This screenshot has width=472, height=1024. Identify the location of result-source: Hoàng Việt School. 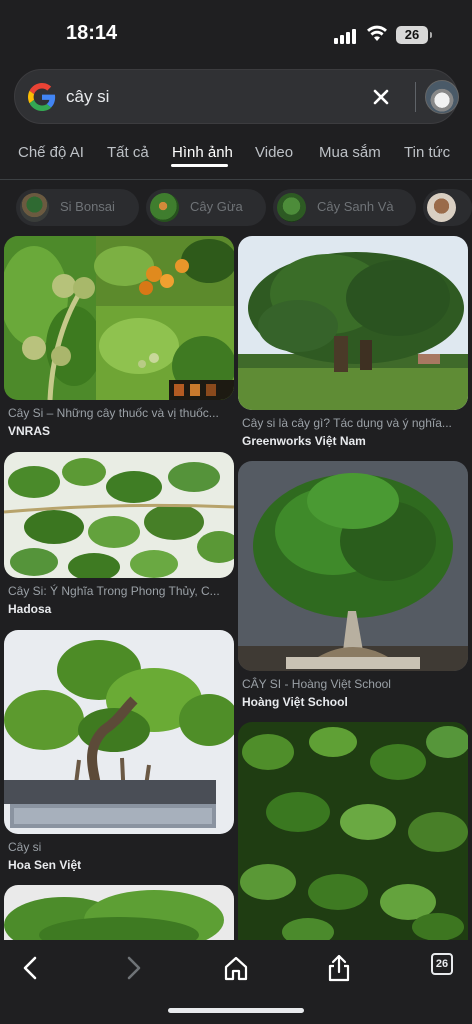
(295, 702).